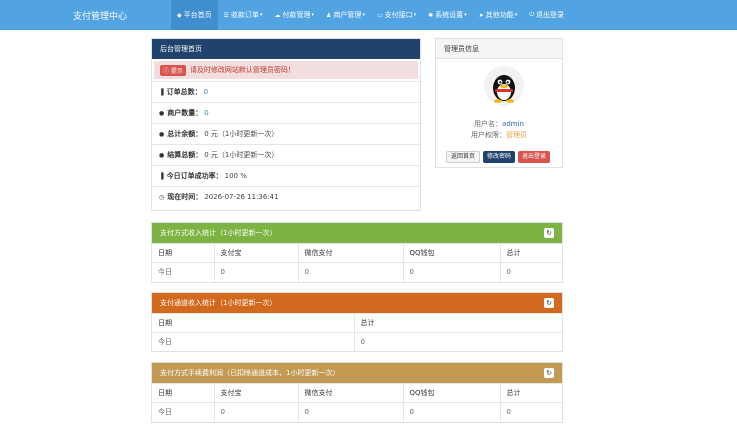  I want to click on stat-label: 商户数量：, so click(185, 113).